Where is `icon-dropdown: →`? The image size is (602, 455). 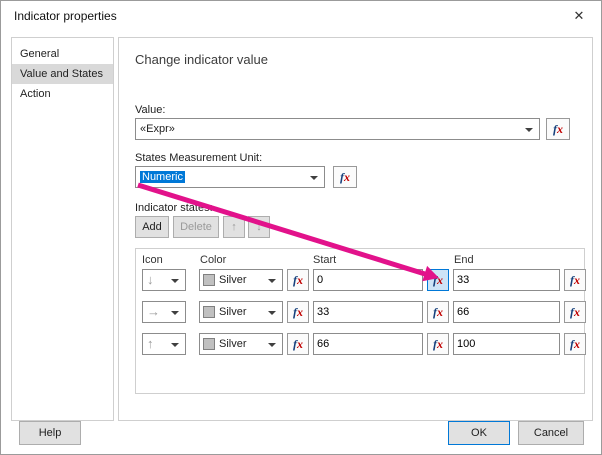
icon-dropdown: → is located at coordinates (164, 312).